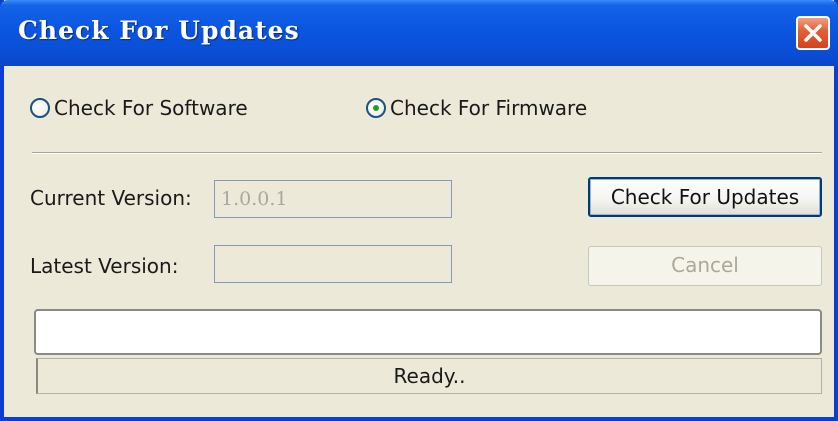 The width and height of the screenshot is (838, 421). I want to click on latest-version-label: Latest Version:, so click(104, 266).